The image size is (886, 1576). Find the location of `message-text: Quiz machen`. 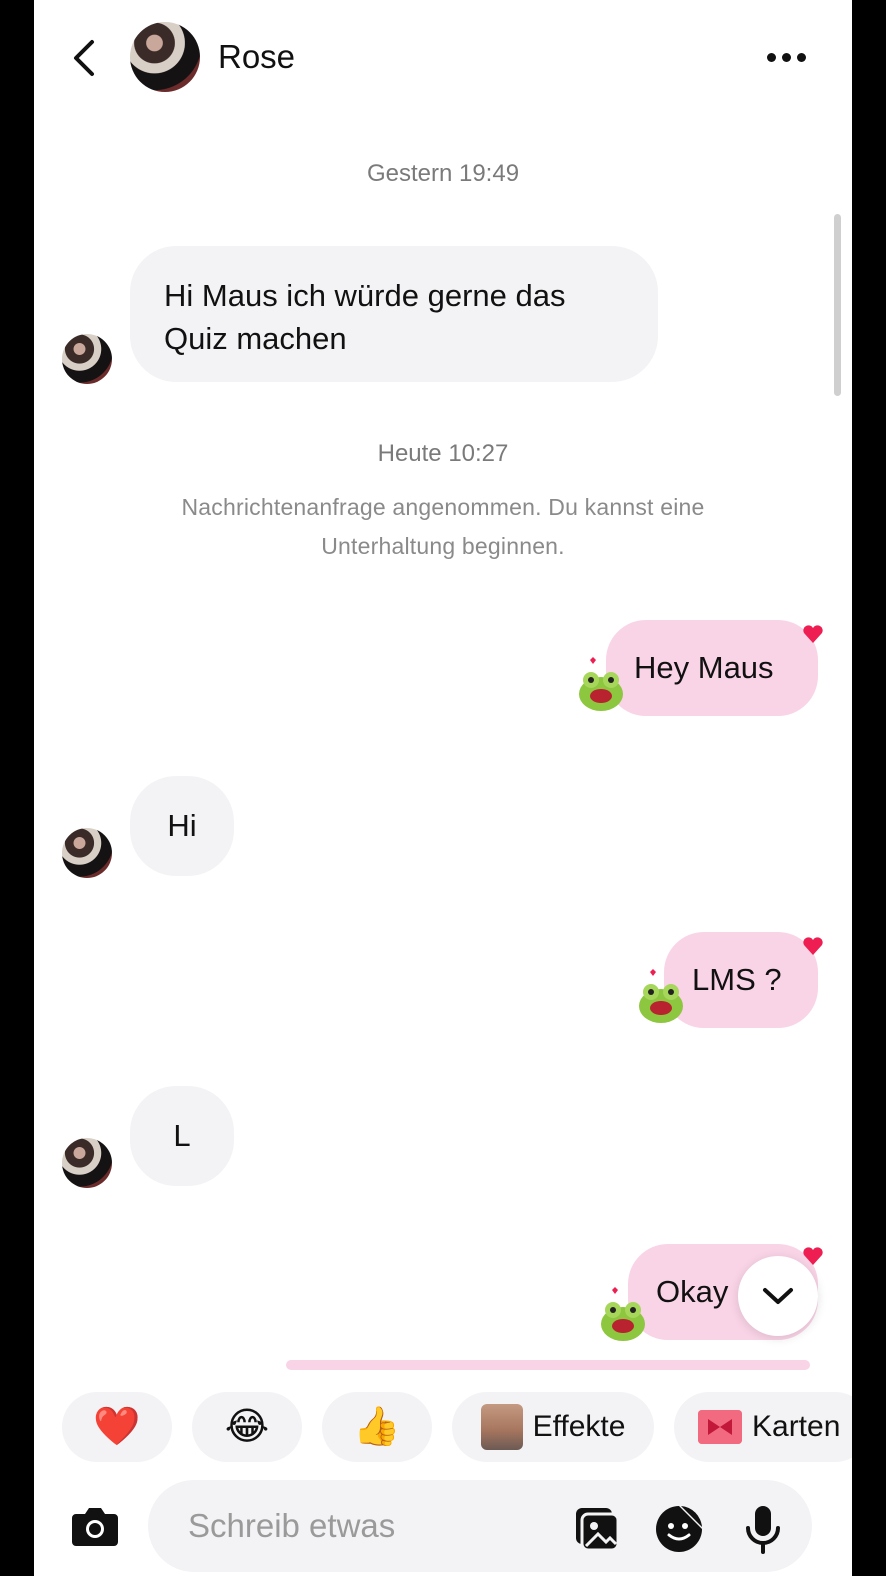

message-text: Quiz machen is located at coordinates (255, 338).